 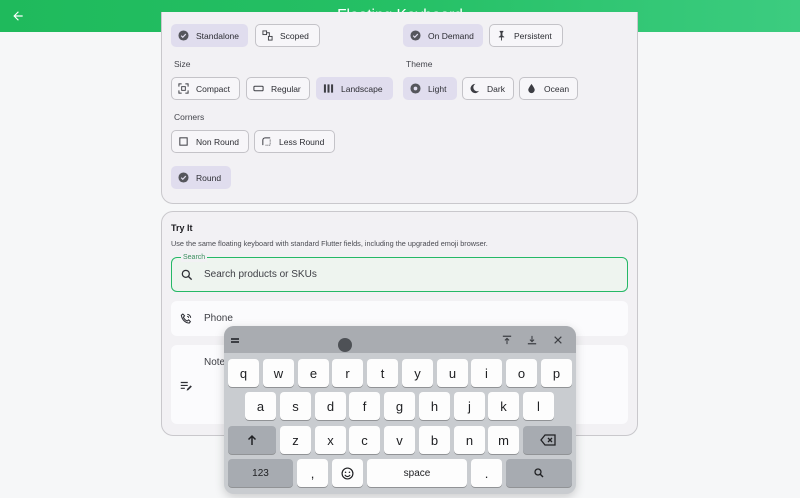 I want to click on phone-icon, so click(x=186, y=318).